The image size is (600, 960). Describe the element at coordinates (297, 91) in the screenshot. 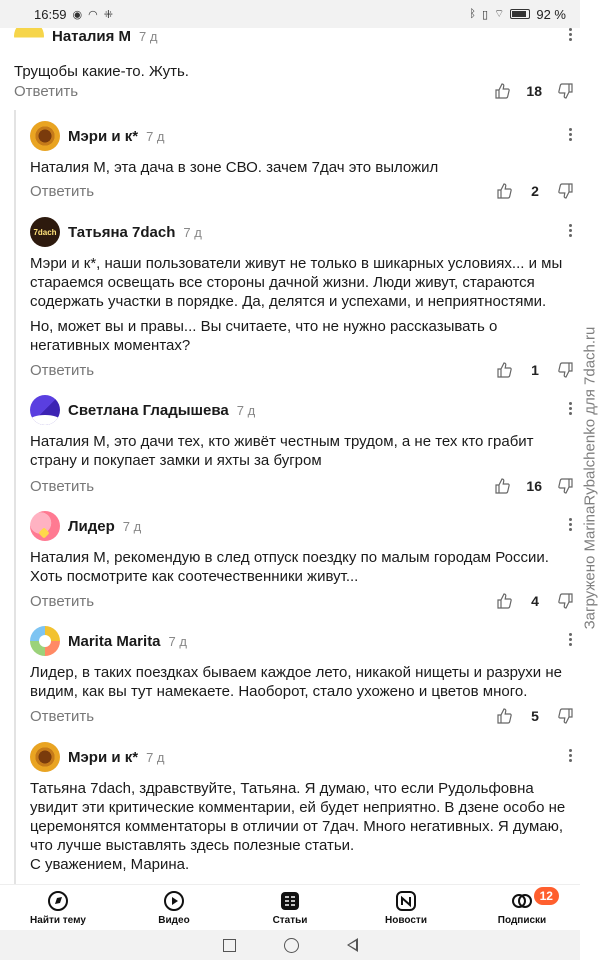

I see `comment-actions: Ответить 18` at that location.